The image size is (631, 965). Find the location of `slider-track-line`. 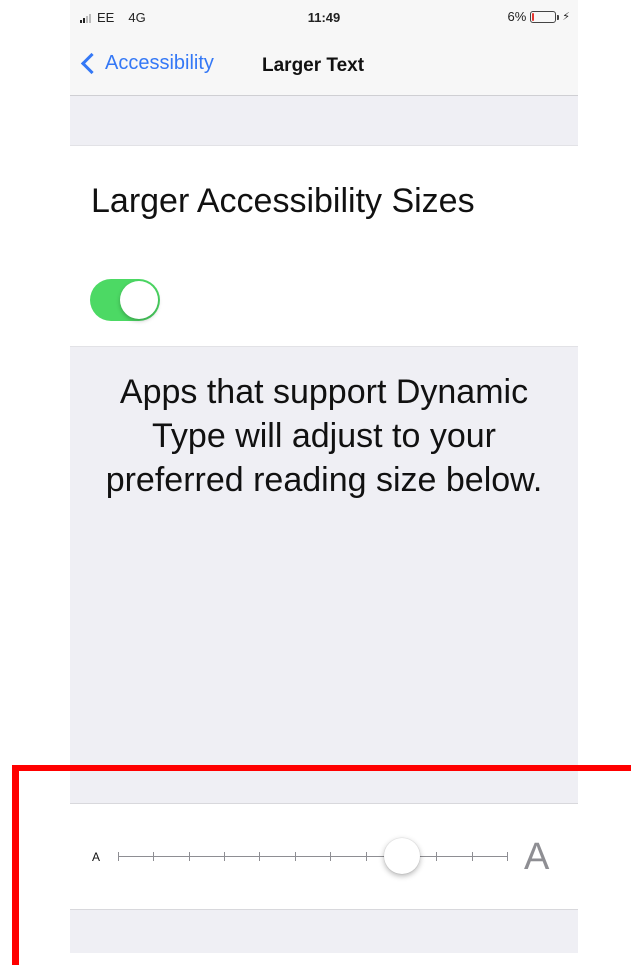

slider-track-line is located at coordinates (313, 856).